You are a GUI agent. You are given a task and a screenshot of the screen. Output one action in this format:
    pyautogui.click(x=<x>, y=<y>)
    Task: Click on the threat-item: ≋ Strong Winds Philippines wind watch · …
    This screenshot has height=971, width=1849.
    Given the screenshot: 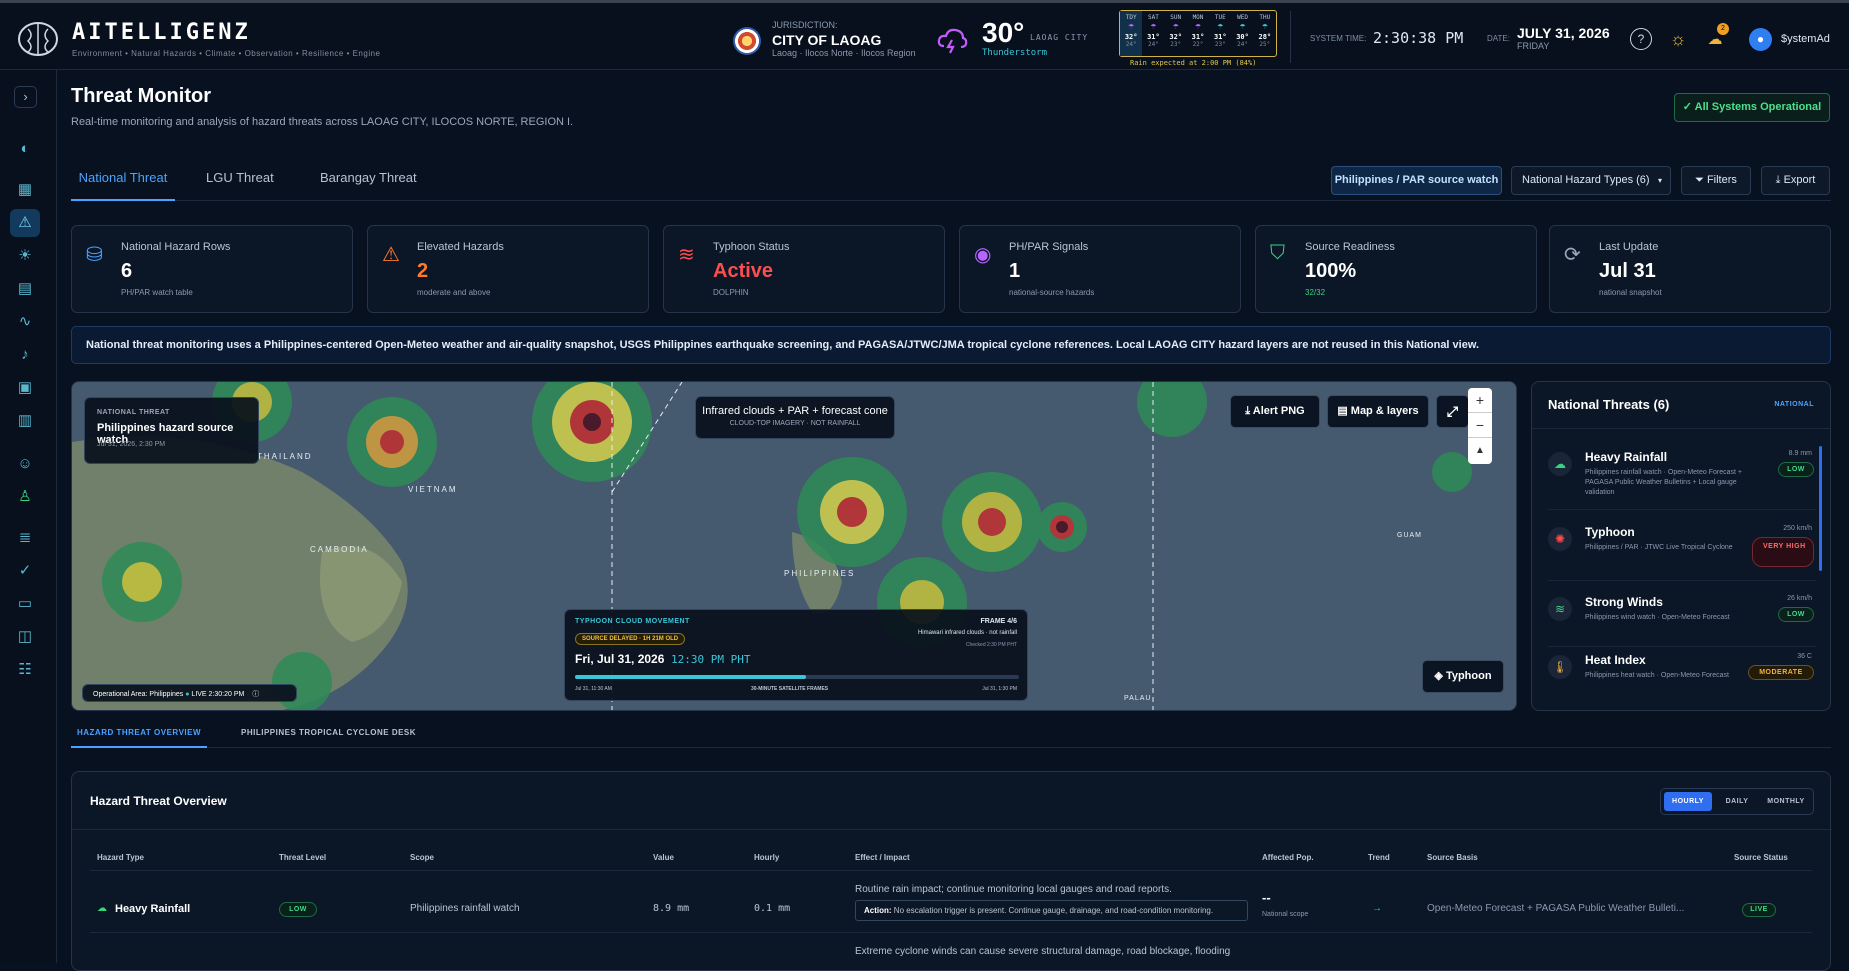 What is the action you would take?
    pyautogui.click(x=1682, y=618)
    